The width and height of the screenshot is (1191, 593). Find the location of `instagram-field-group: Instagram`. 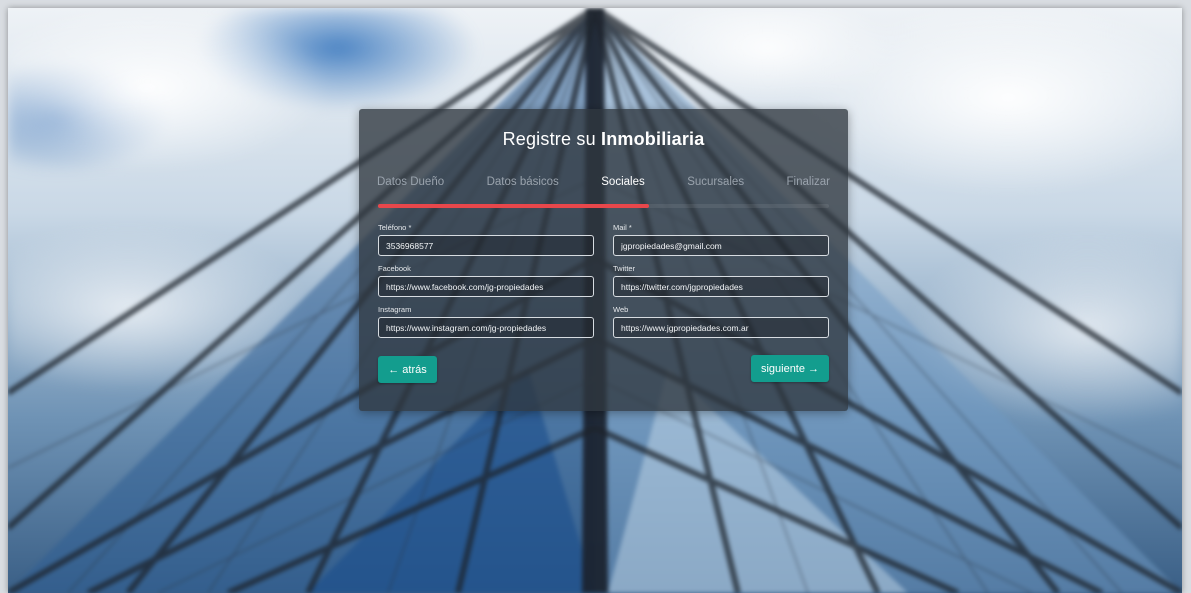

instagram-field-group: Instagram is located at coordinates (486, 321).